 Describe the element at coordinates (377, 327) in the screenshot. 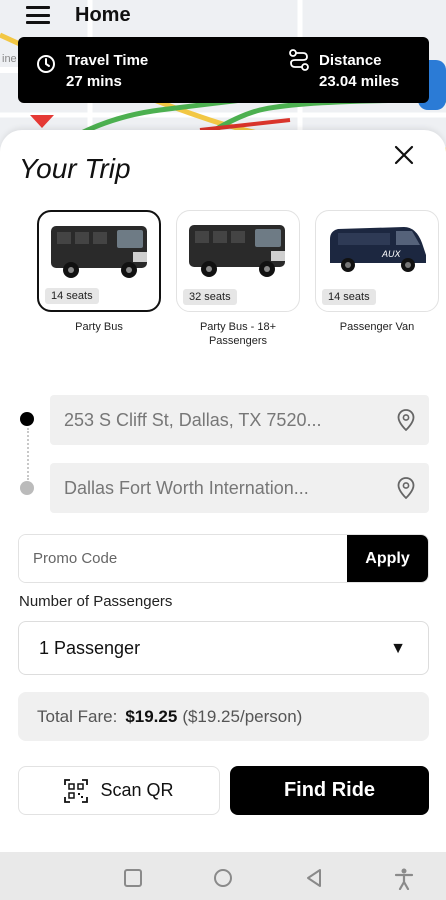

I see `vehicle-name: Passenger Van` at that location.